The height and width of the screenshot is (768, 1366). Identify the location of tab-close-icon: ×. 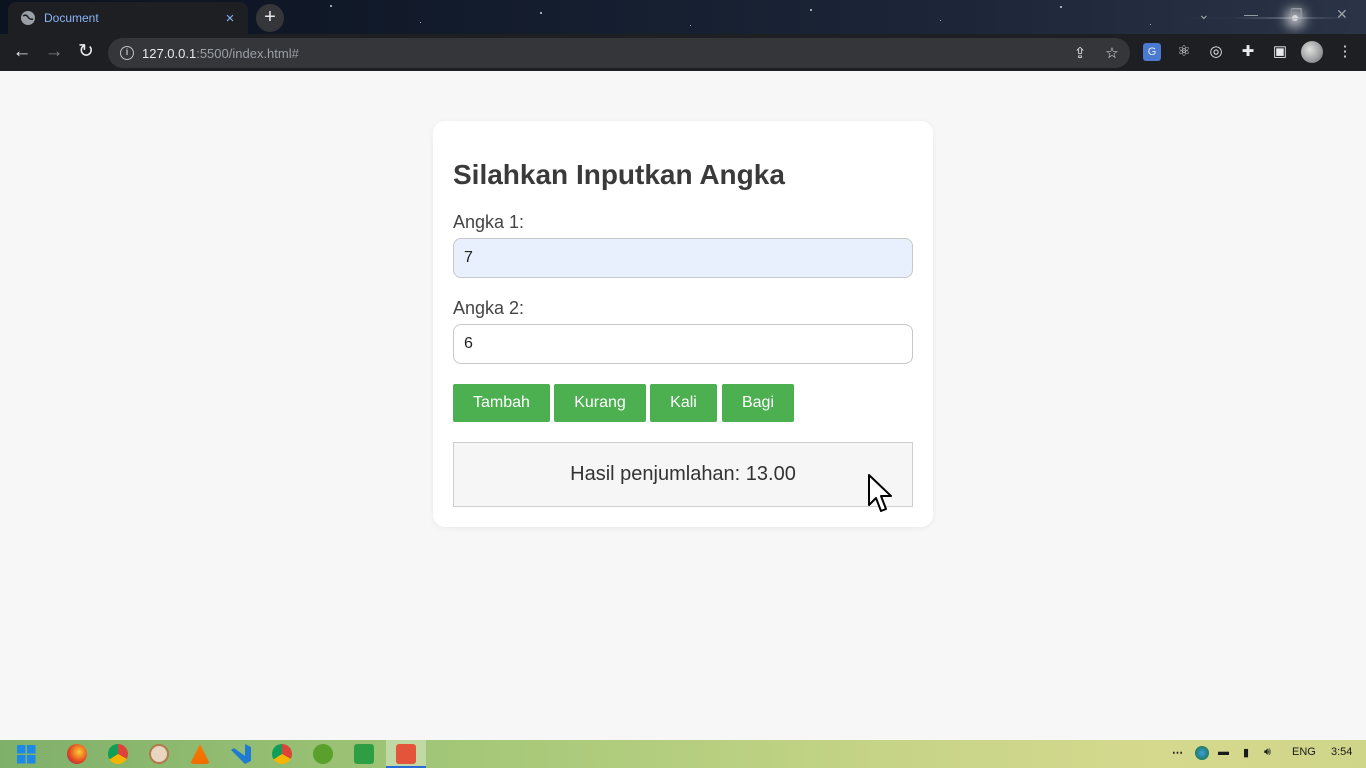
(230, 18).